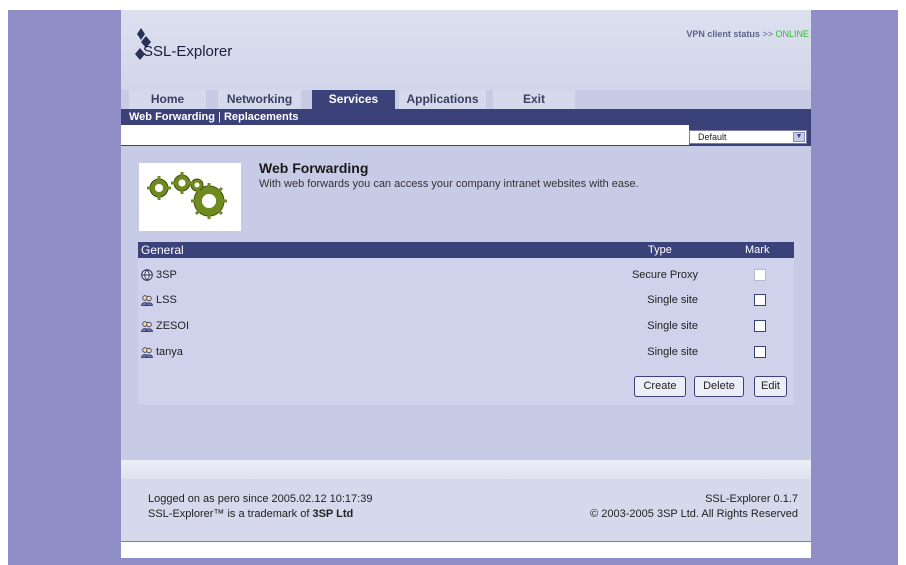 Image resolution: width=906 pixels, height=565 pixels. What do you see at coordinates (712, 137) in the screenshot?
I see `theme-select-value: Default` at bounding box center [712, 137].